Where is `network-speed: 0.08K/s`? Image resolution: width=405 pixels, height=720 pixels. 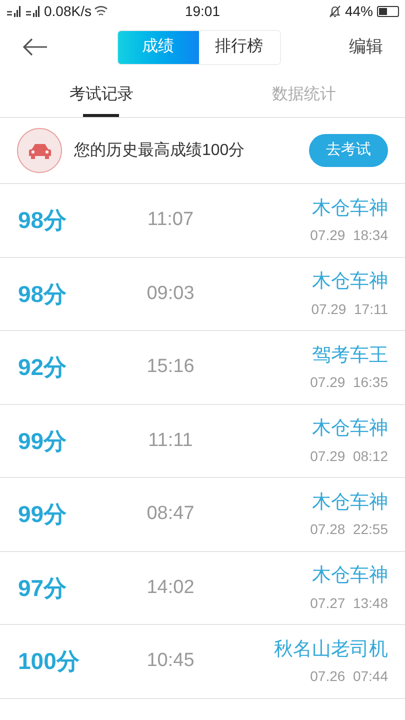
network-speed: 0.08K/s is located at coordinates (68, 11).